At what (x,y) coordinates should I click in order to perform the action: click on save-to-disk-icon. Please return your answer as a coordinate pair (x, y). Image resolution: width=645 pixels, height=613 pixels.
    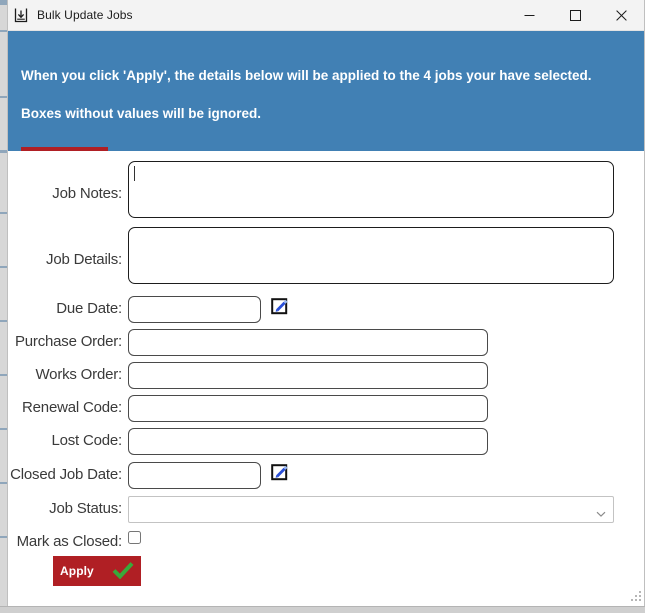
    Looking at the image, I should click on (21, 15).